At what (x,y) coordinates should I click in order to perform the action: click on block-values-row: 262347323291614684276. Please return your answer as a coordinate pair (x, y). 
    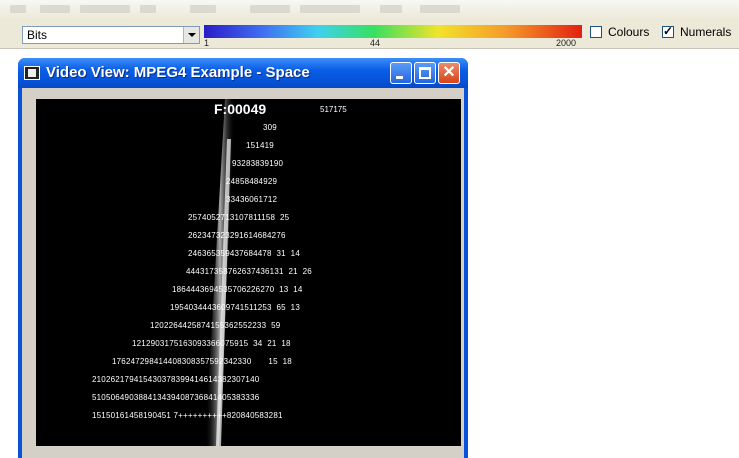
    Looking at the image, I should click on (237, 235).